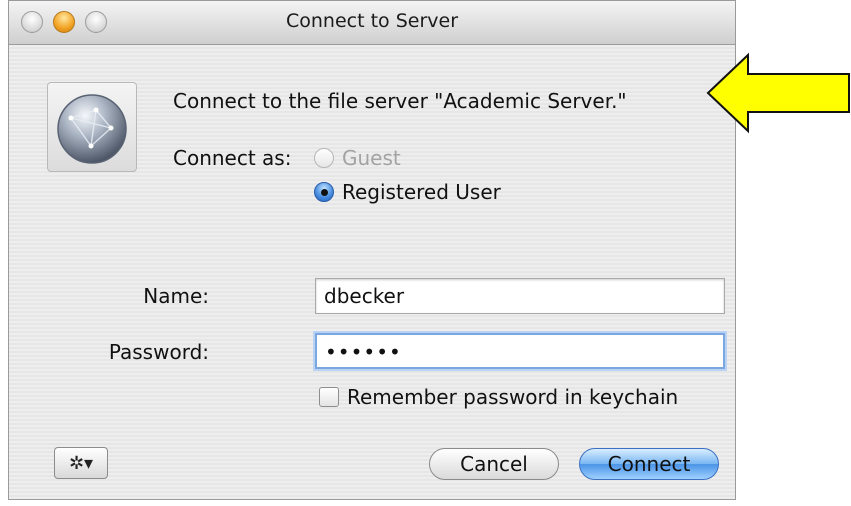 The height and width of the screenshot is (506, 851). I want to click on remember-password-label: Remember password in keychain, so click(513, 397).